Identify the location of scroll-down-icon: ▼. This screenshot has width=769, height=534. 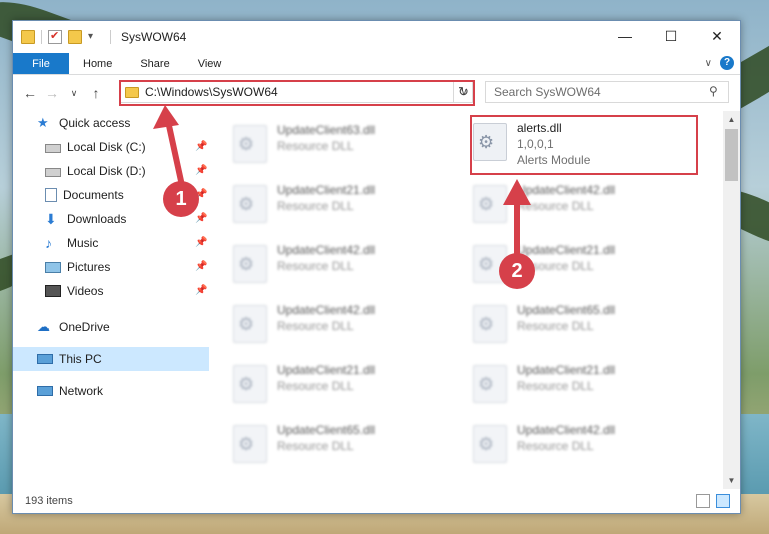
(731, 480).